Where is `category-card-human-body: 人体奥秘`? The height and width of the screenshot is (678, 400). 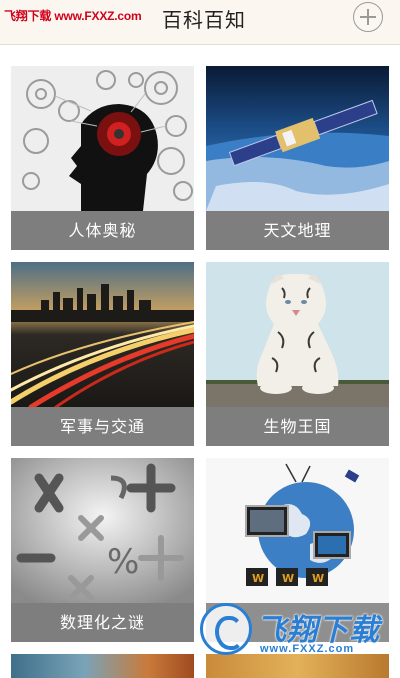 category-card-human-body: 人体奥秘 is located at coordinates (102, 158).